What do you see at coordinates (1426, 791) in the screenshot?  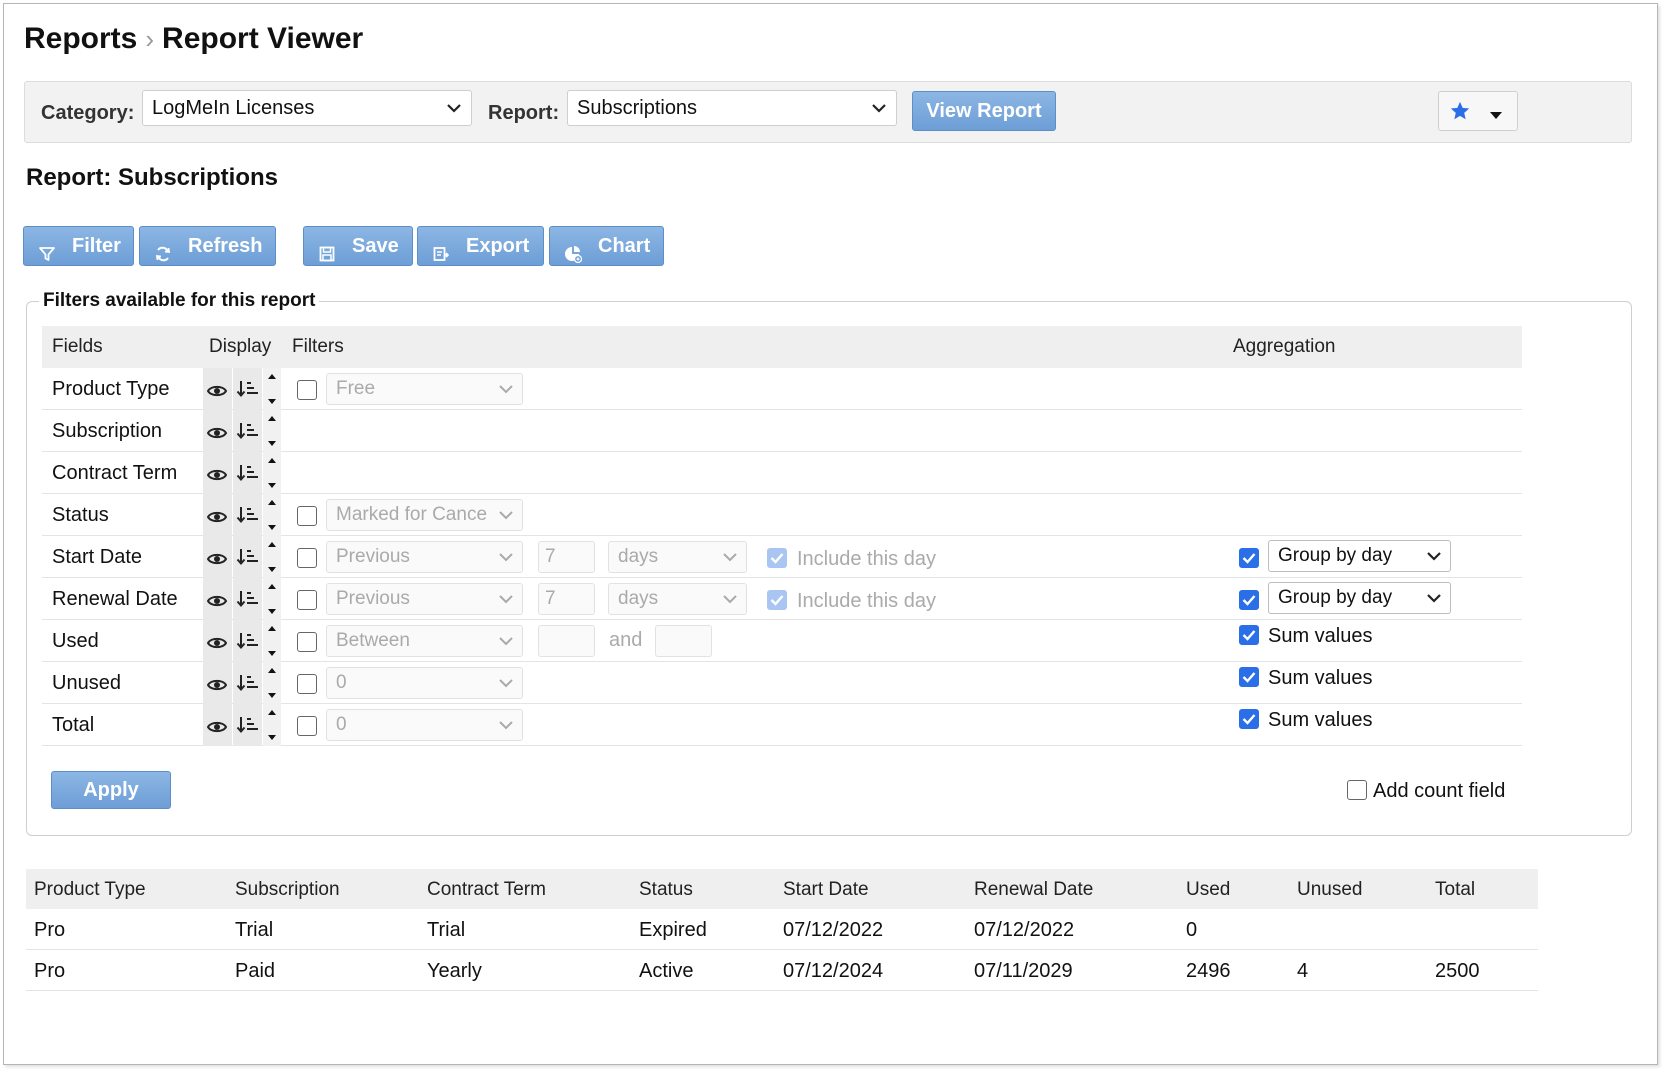 I see `add-count-field-option: Add count field` at bounding box center [1426, 791].